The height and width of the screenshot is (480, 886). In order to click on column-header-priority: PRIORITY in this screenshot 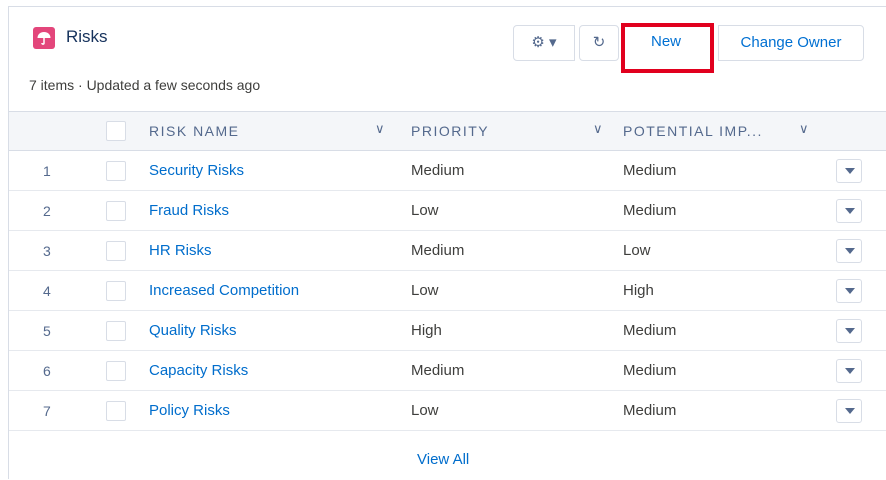, I will do `click(450, 131)`.